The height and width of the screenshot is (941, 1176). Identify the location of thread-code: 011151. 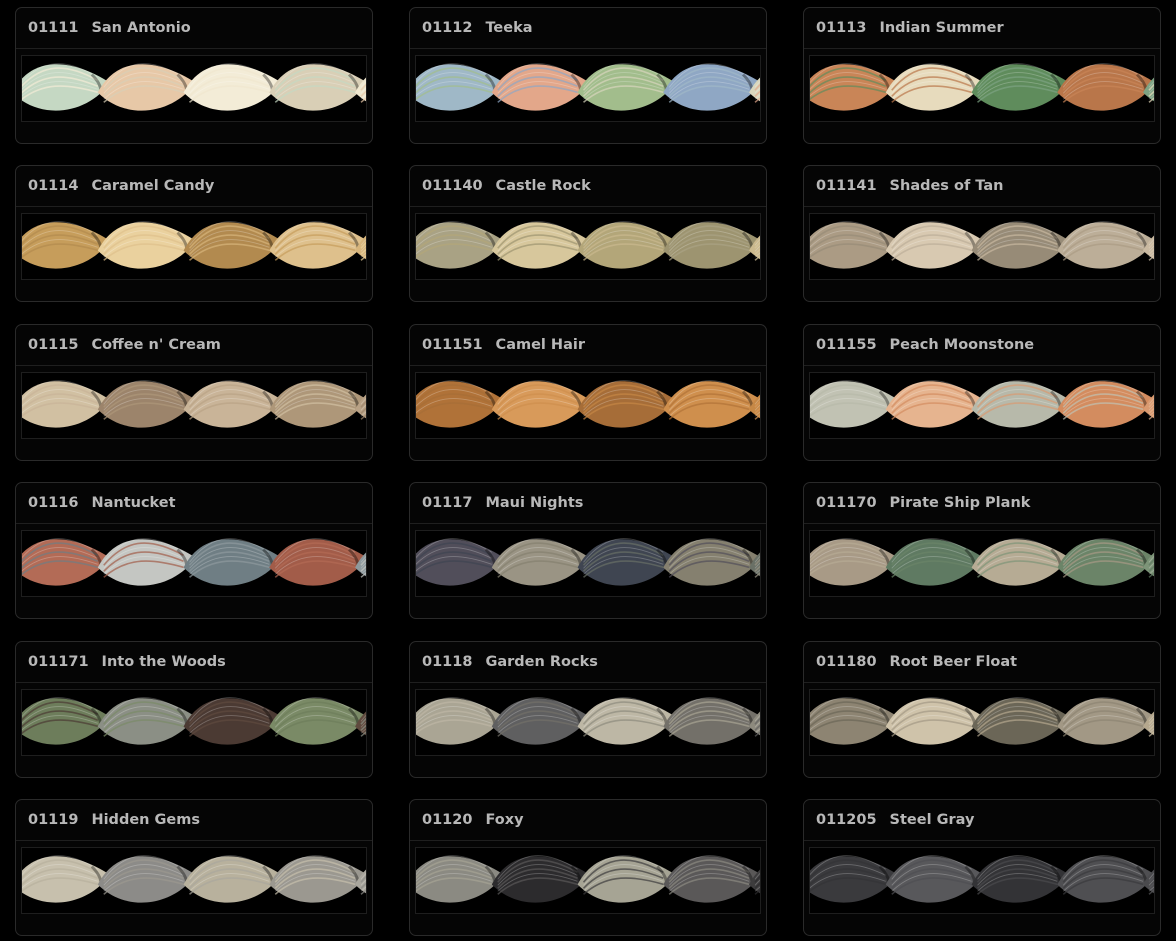
(452, 345).